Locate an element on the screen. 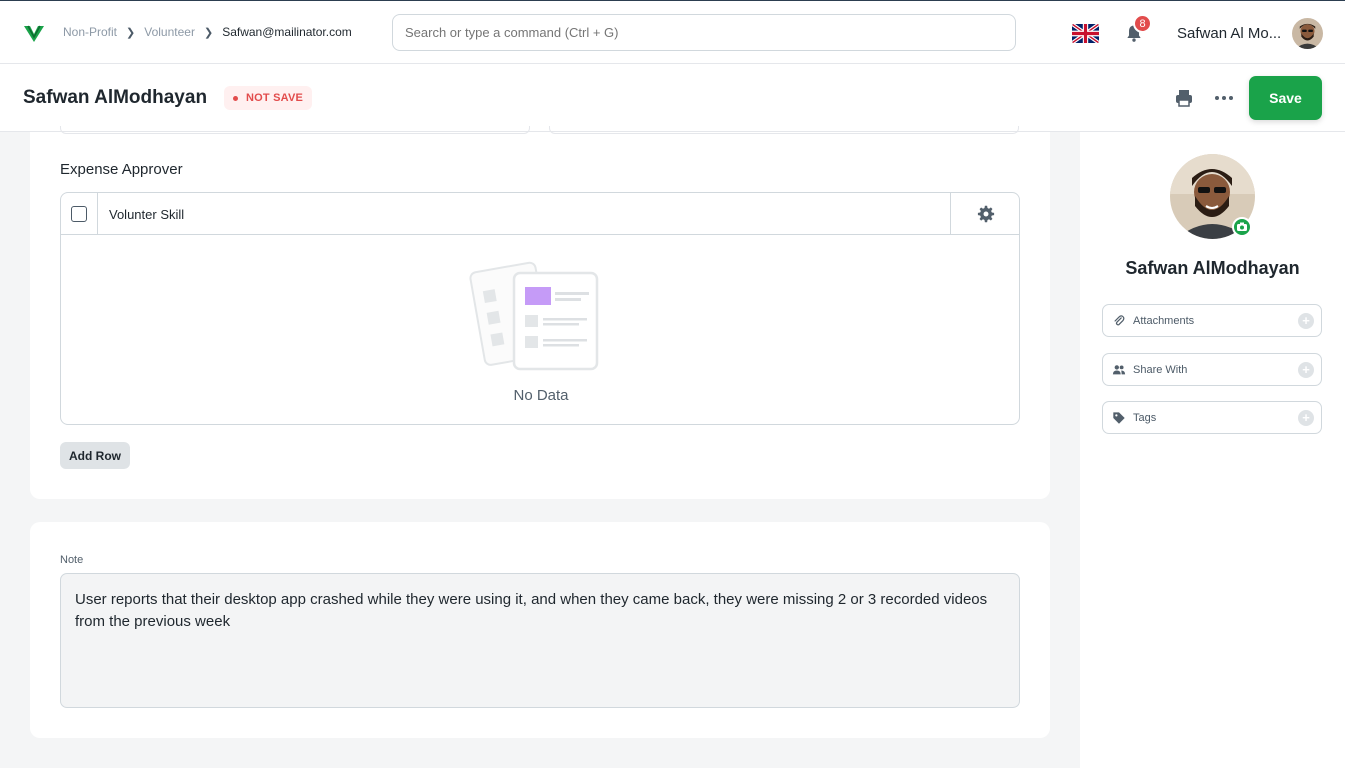  printer-icon is located at coordinates (1184, 98).